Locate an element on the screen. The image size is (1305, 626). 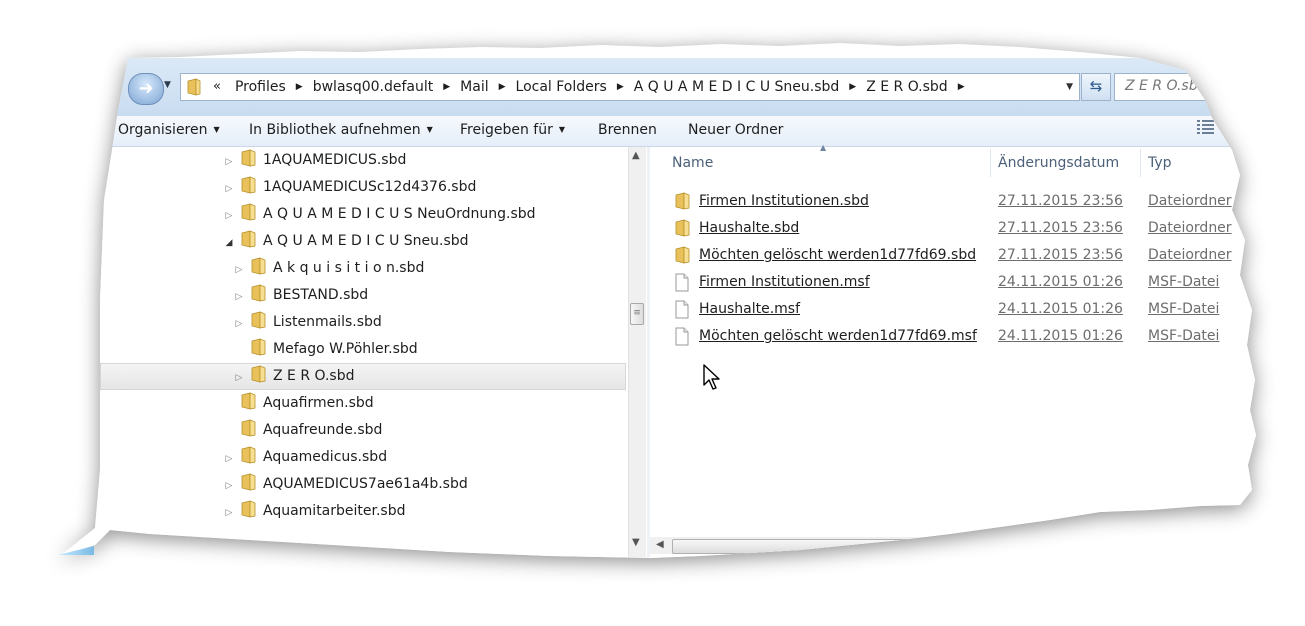
chevron-down-icon: ▼ is located at coordinates (562, 129).